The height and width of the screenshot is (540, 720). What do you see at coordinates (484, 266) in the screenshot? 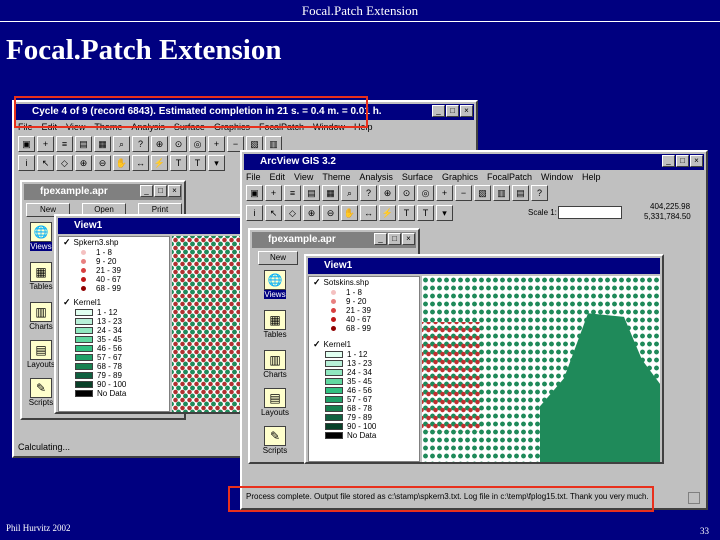
I see `view1-front-titlebar: View1` at bounding box center [484, 266].